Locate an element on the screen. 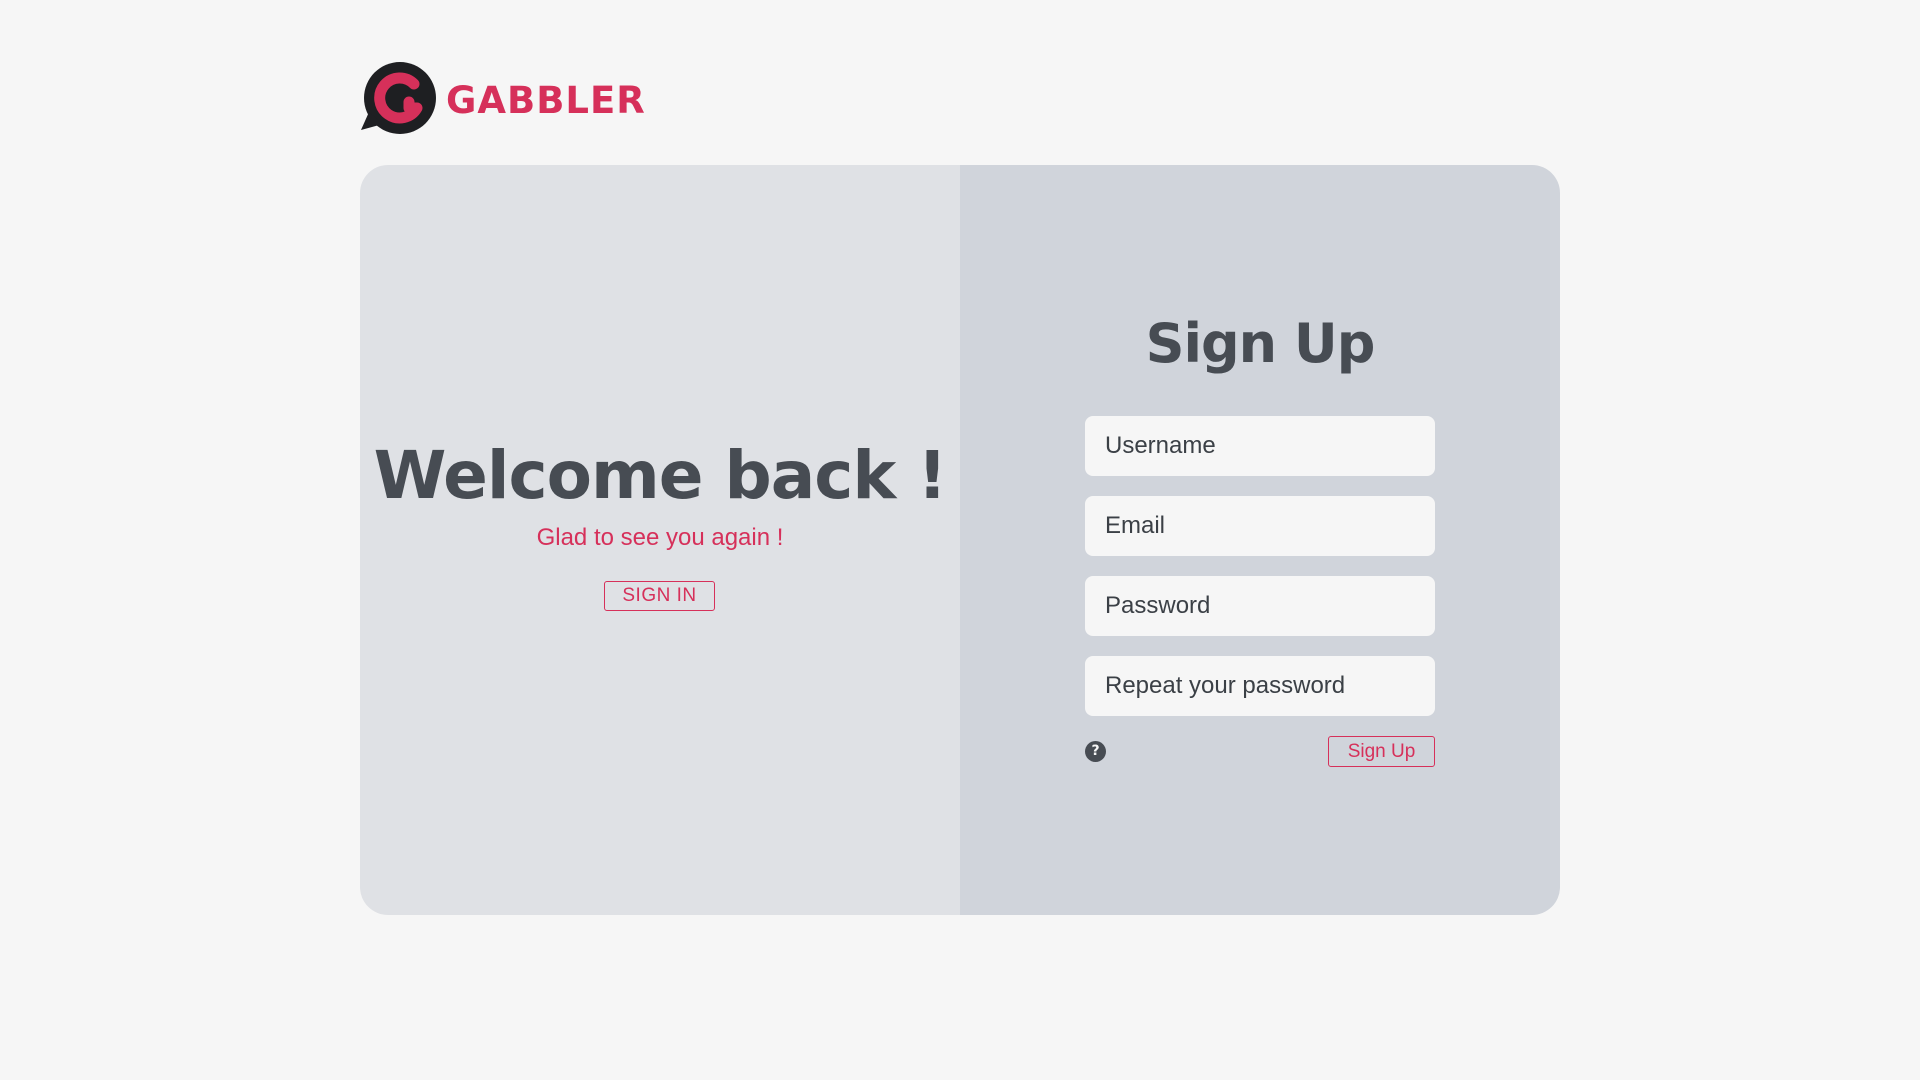 The image size is (1920, 1080). password-input is located at coordinates (1260, 606).